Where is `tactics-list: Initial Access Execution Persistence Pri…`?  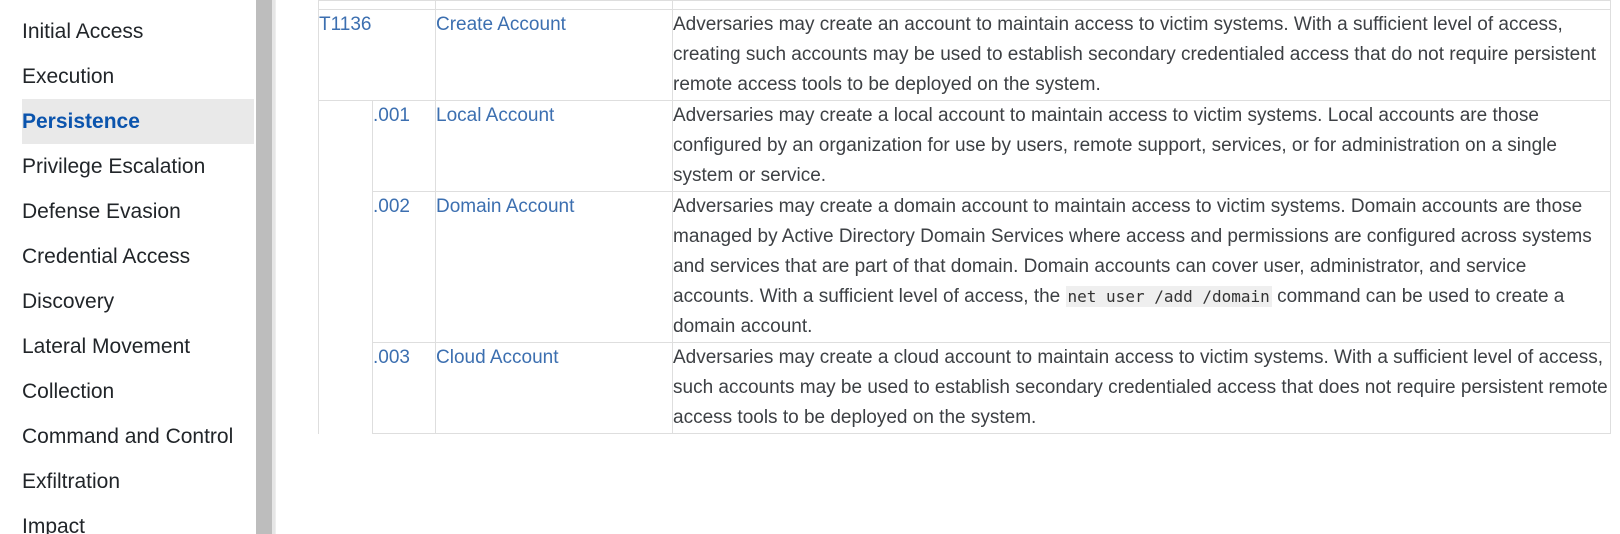
tactics-list: Initial Access Execution Persistence Pri… is located at coordinates (138, 271).